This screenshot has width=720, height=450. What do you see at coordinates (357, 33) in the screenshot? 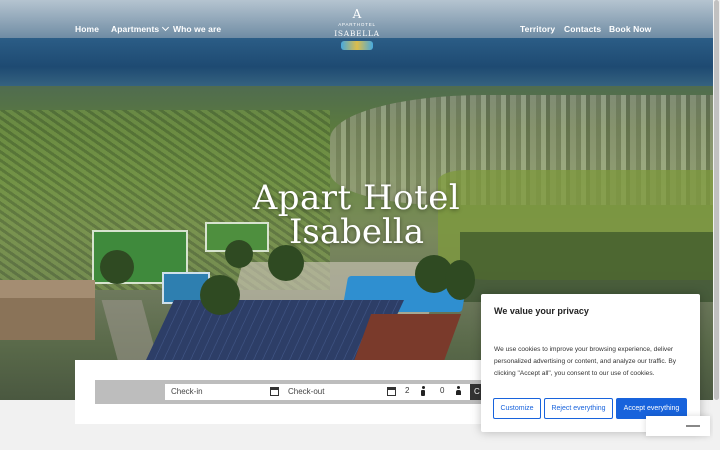
I see `logo-name: ISABELLA` at bounding box center [357, 33].